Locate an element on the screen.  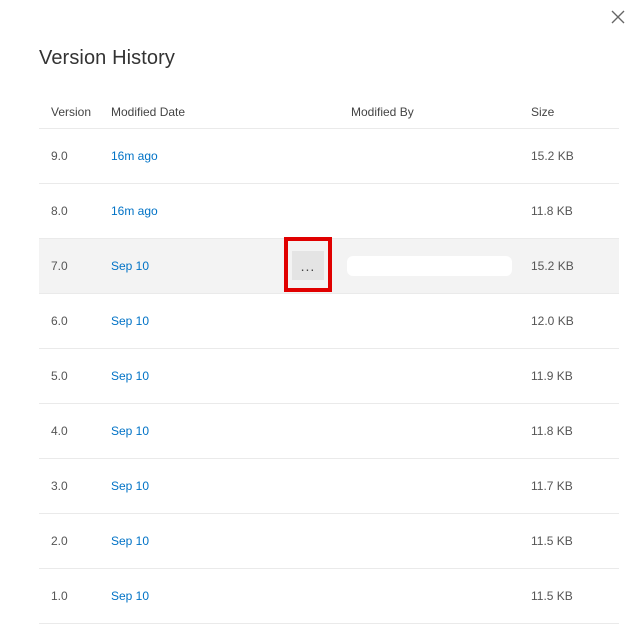
column-header-modified-by: Modified By is located at coordinates (382, 111).